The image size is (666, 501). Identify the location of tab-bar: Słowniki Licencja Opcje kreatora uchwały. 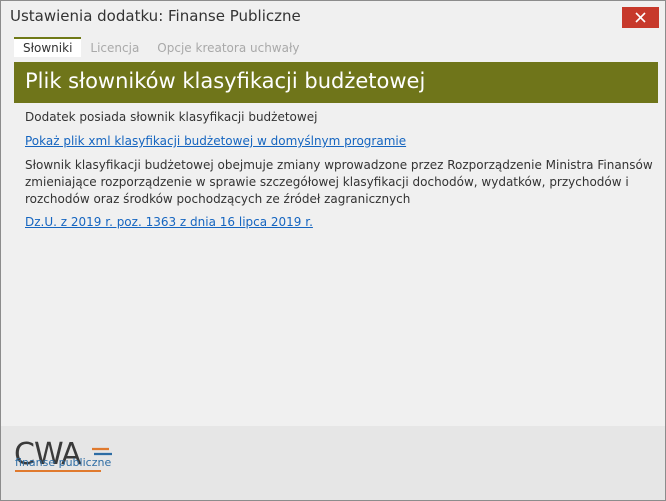
(161, 48).